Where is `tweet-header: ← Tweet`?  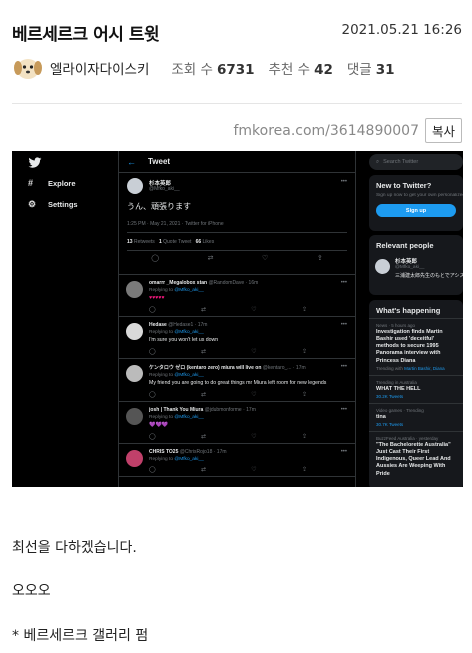
tweet-header: ← Tweet is located at coordinates (237, 162).